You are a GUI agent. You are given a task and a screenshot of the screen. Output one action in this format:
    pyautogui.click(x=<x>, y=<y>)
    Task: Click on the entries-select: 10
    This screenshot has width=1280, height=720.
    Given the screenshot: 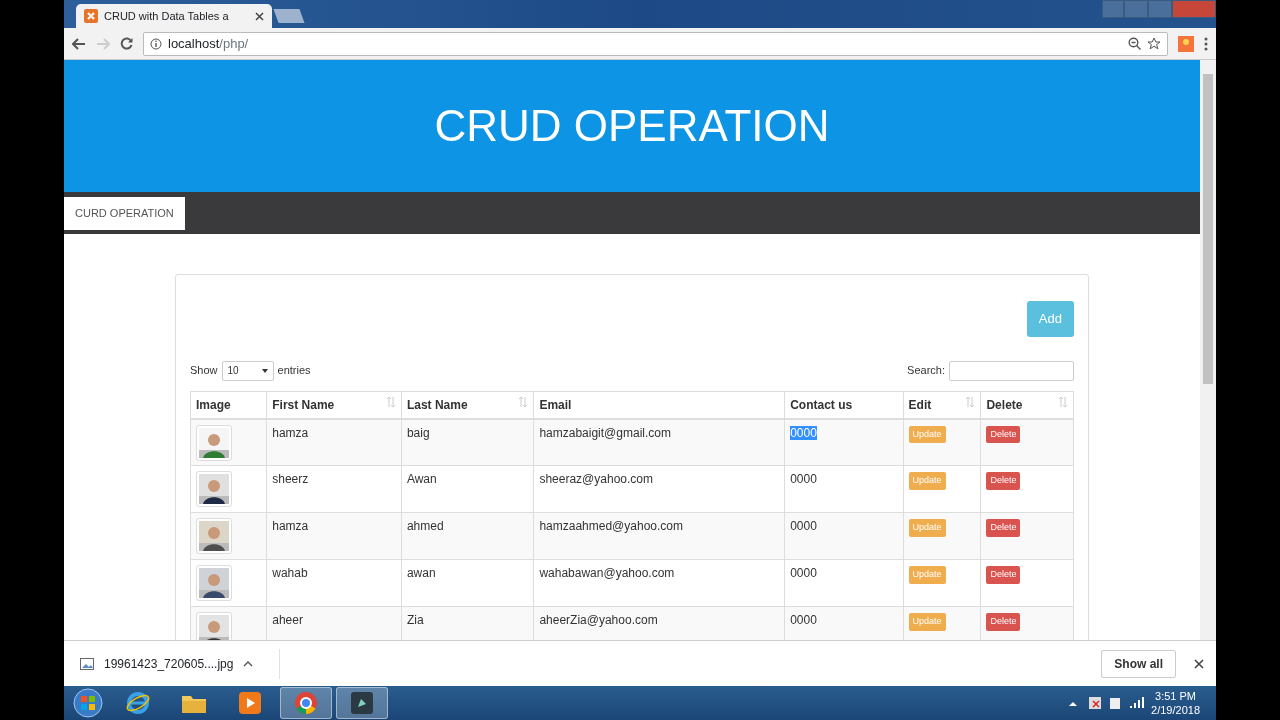 What is the action you would take?
    pyautogui.click(x=247, y=370)
    